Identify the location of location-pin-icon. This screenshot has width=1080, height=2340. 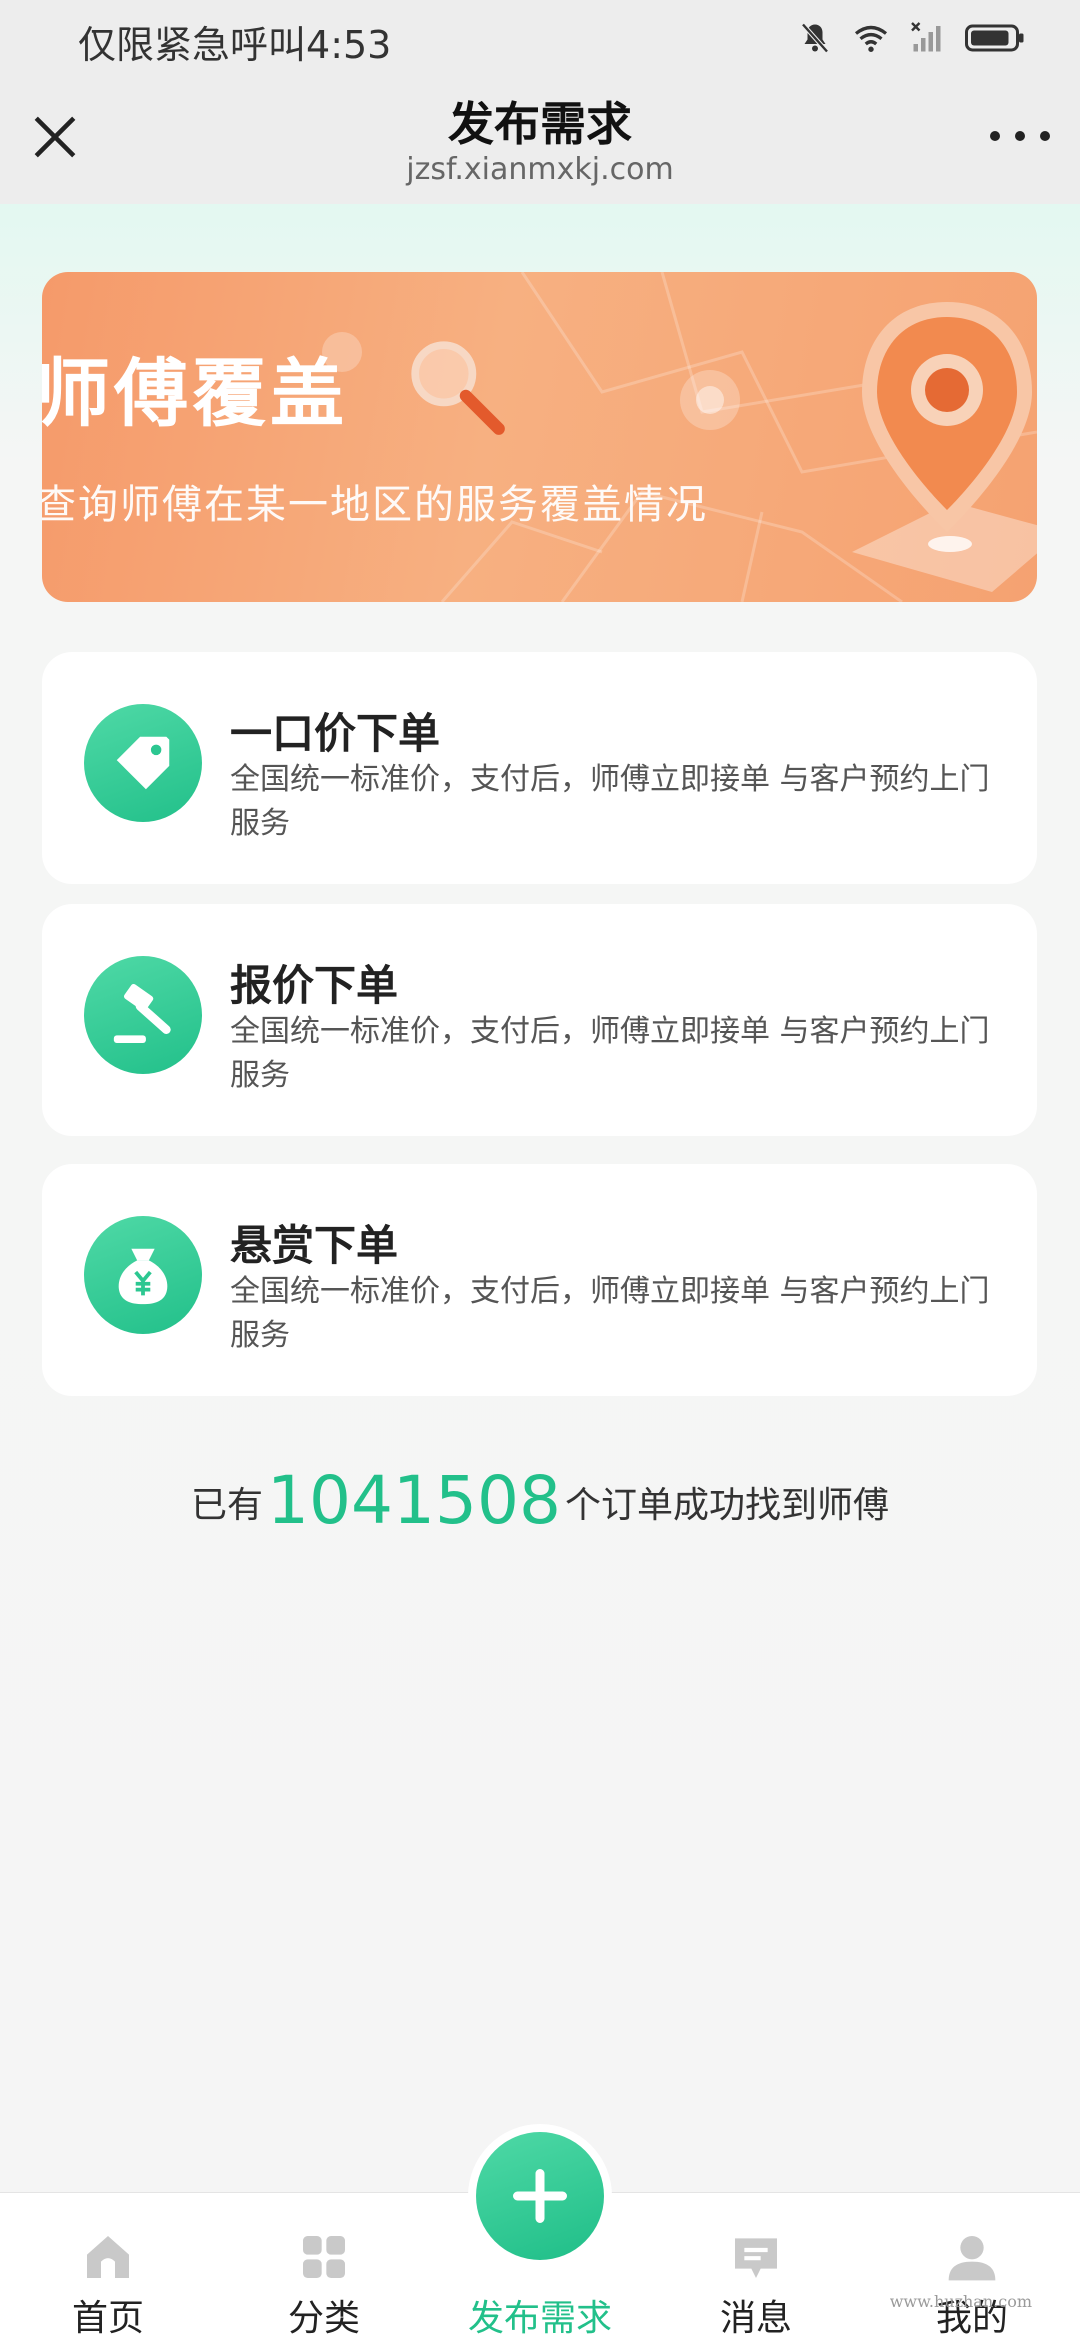
(944, 447).